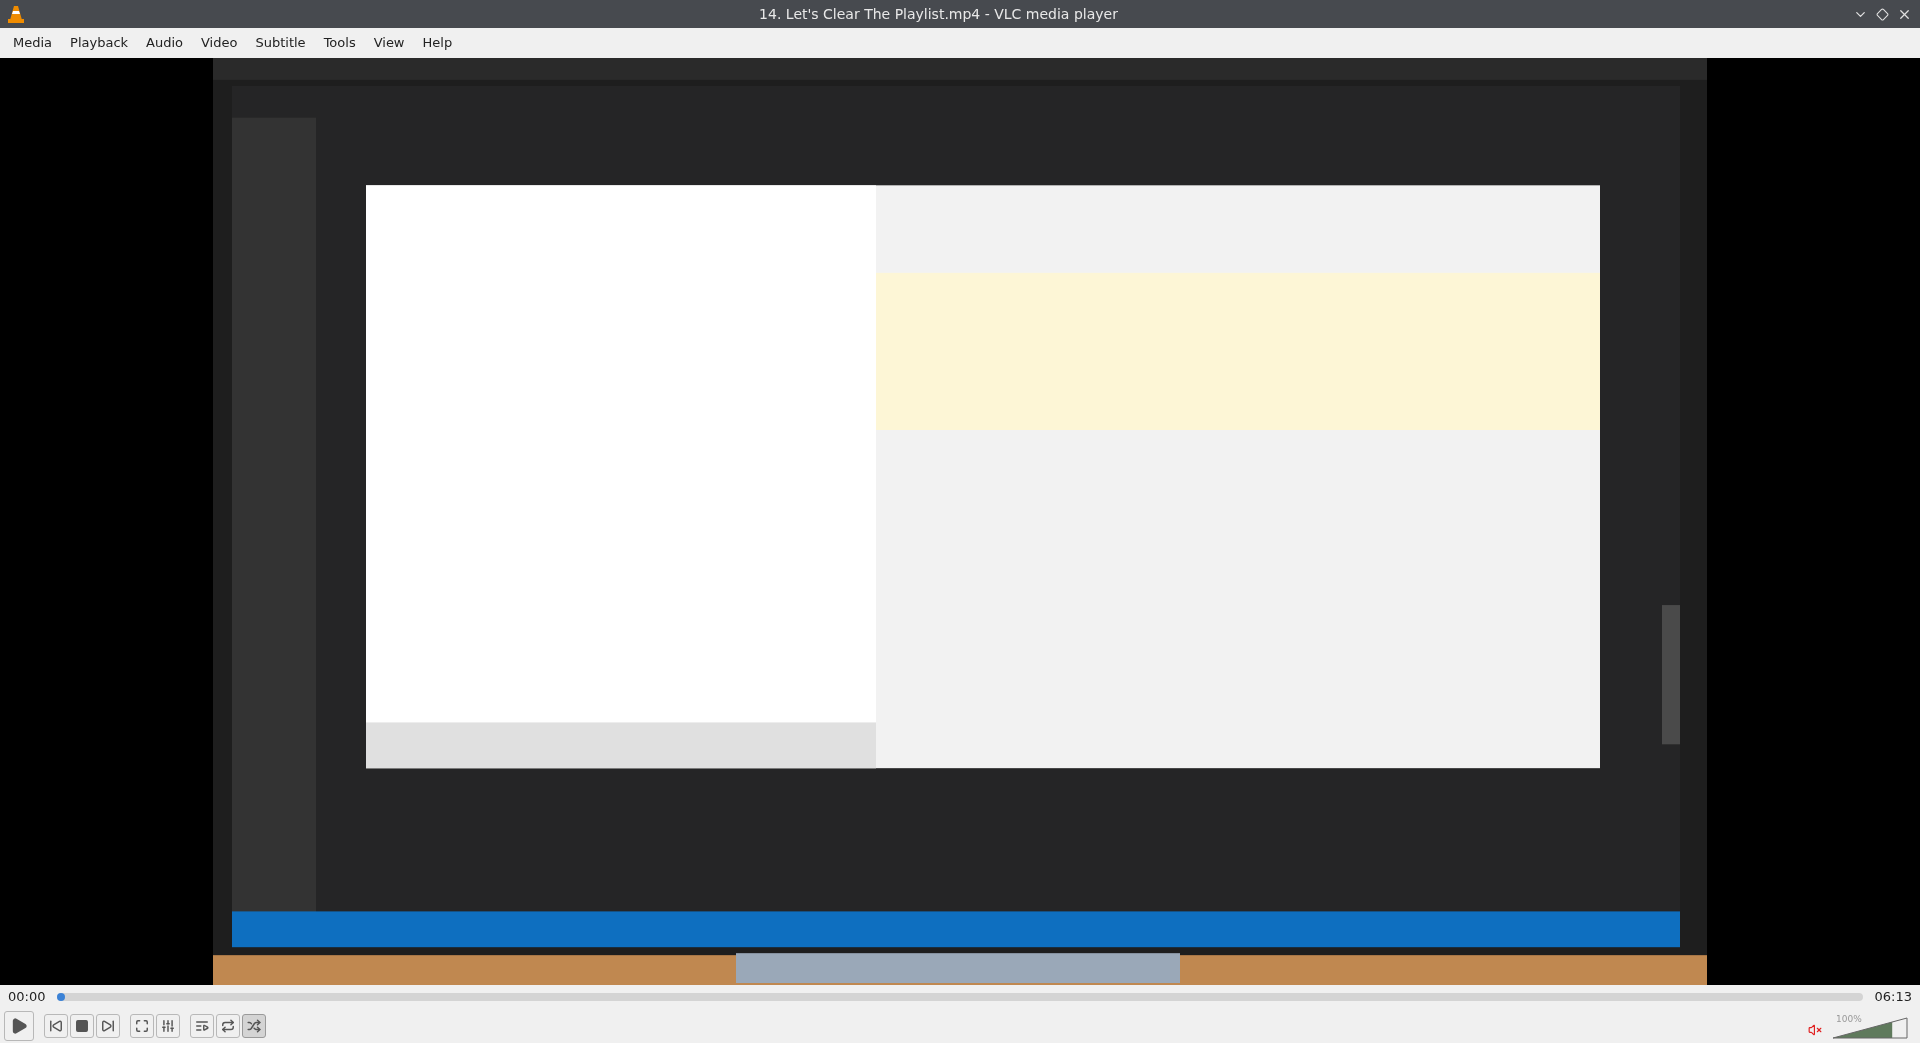 Image resolution: width=1920 pixels, height=1043 pixels. I want to click on shuffle-button, so click(254, 1026).